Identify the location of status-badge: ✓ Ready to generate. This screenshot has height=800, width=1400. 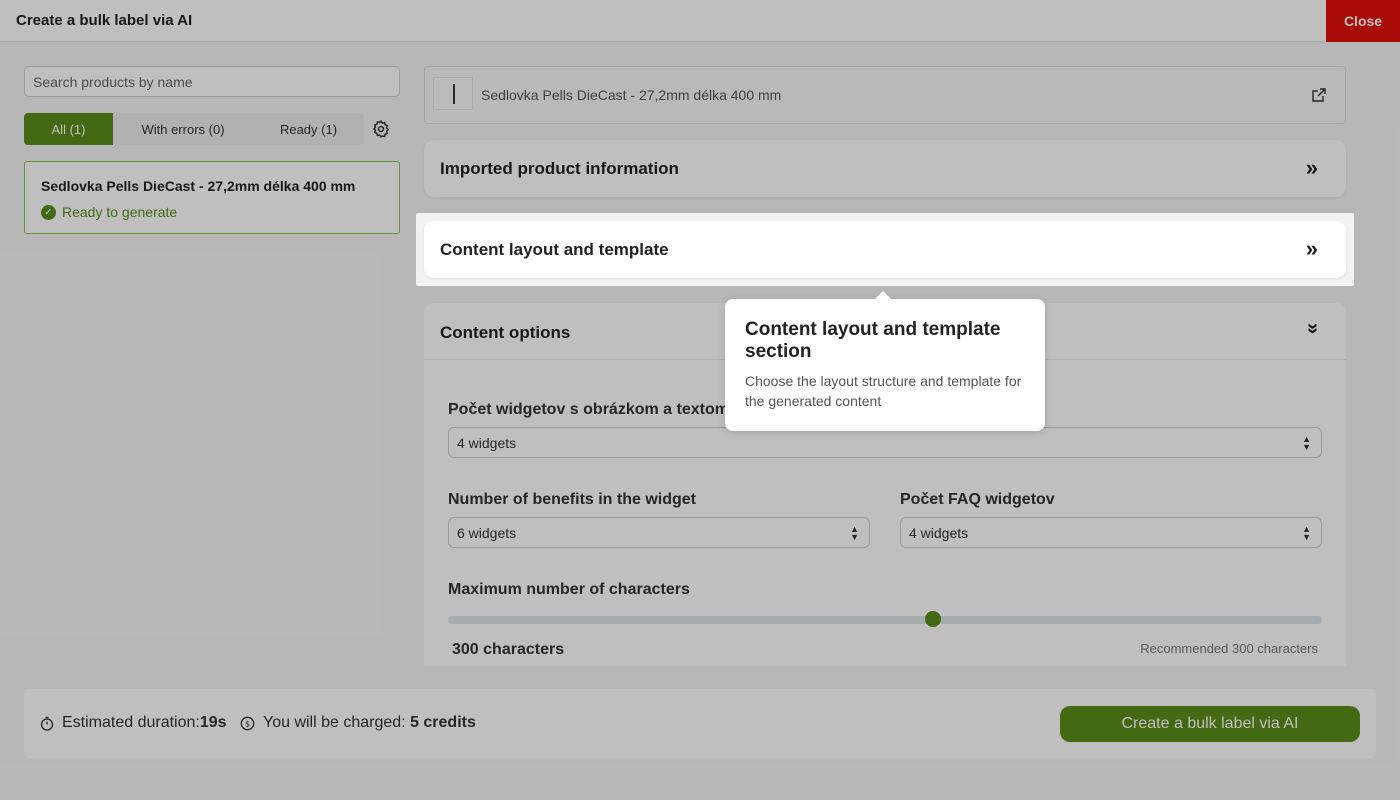
(109, 212).